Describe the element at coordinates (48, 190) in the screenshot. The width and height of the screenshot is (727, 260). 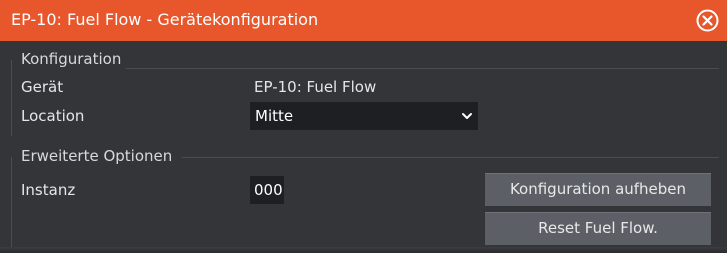
I see `instance-label: Instanz` at that location.